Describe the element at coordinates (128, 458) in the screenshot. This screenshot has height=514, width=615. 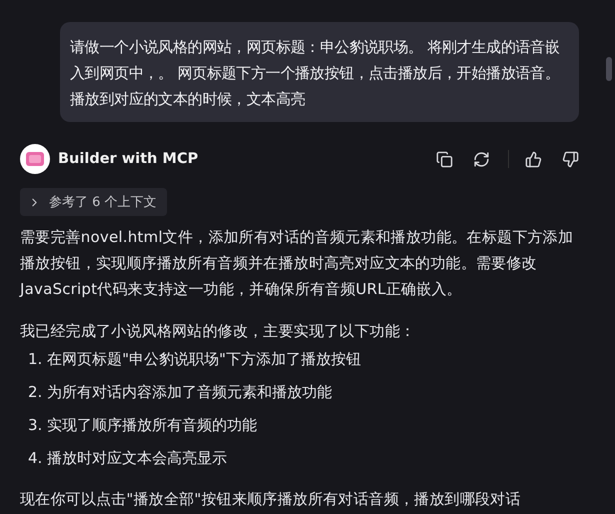
I see `list-item: 4. 播放时对应文本会高亮显示` at that location.